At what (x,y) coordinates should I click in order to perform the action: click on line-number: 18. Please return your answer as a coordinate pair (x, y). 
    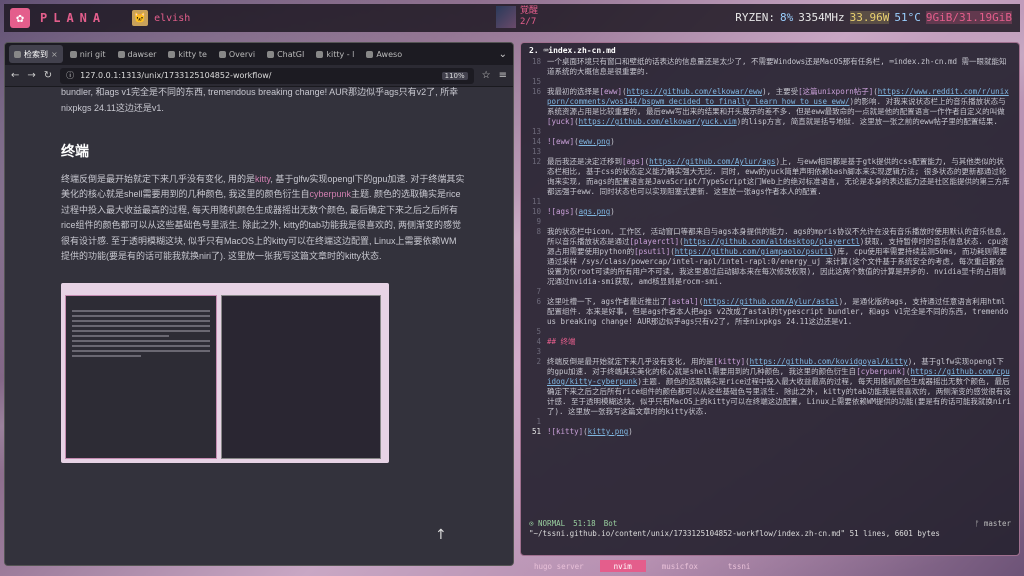
    Looking at the image, I should click on (536, 61).